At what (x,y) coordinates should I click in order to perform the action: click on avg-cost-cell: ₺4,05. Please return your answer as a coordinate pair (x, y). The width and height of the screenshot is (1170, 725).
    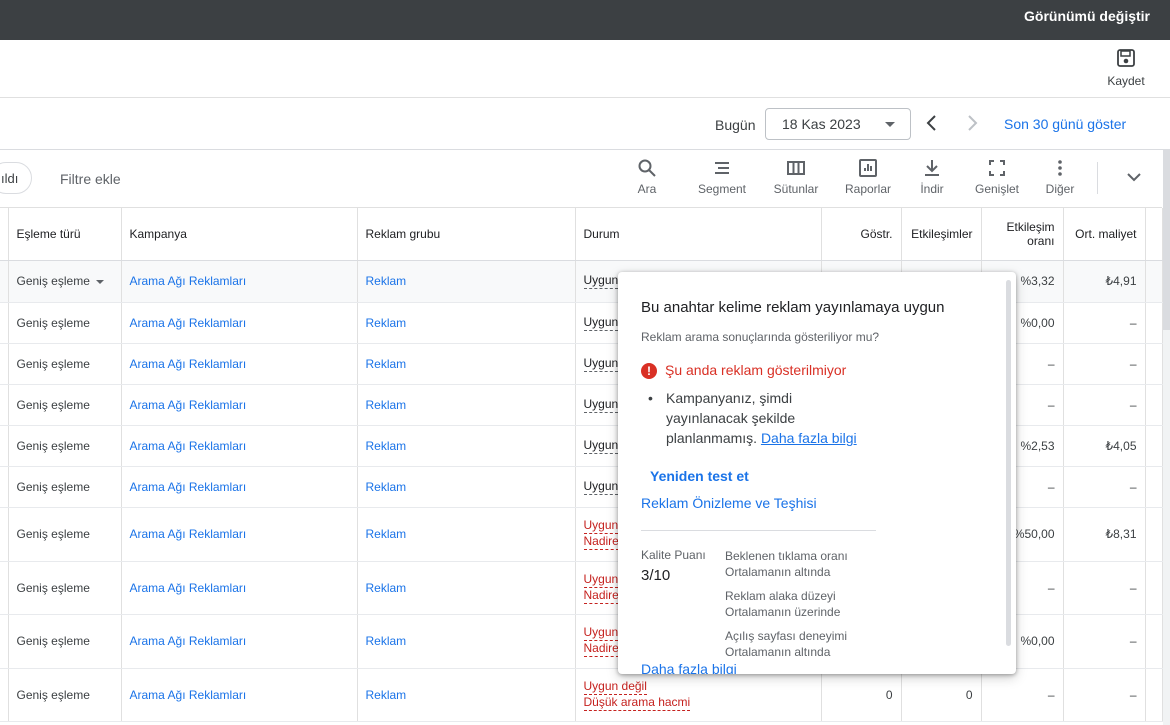
    Looking at the image, I should click on (1104, 446).